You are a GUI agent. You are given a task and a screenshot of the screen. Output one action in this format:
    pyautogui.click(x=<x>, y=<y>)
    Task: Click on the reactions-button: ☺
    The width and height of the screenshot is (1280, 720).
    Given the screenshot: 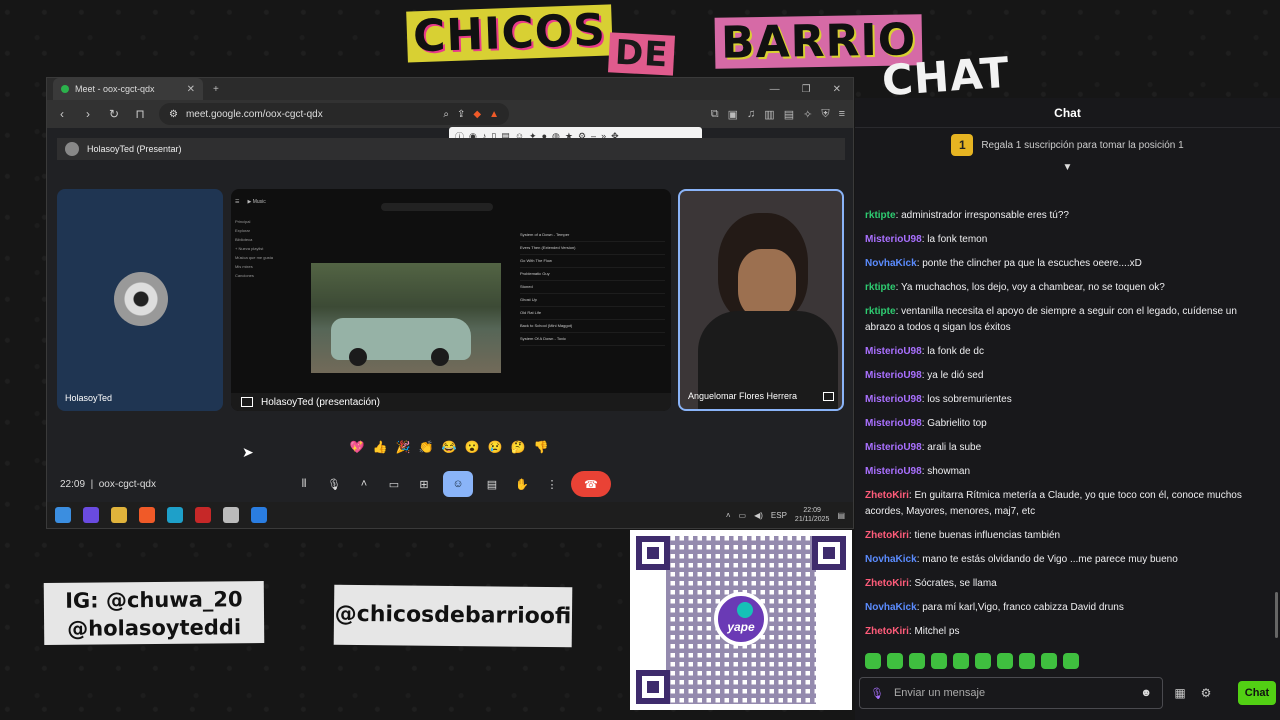 What is the action you would take?
    pyautogui.click(x=458, y=484)
    